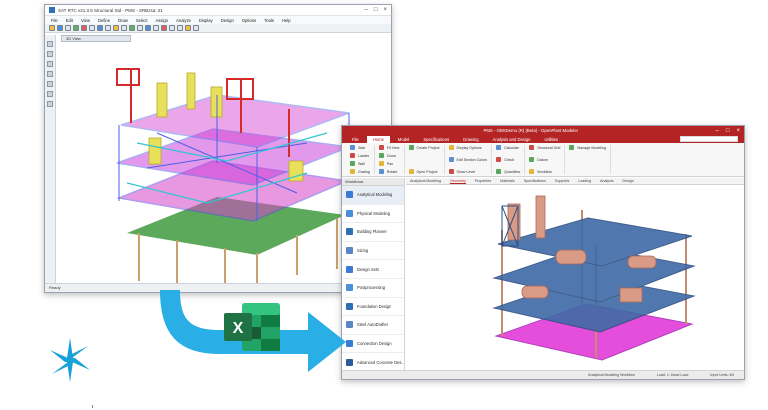 The width and height of the screenshot is (768, 410). Describe the element at coordinates (562, 181) in the screenshot. I see `sub-tab-supports: Supports` at that location.